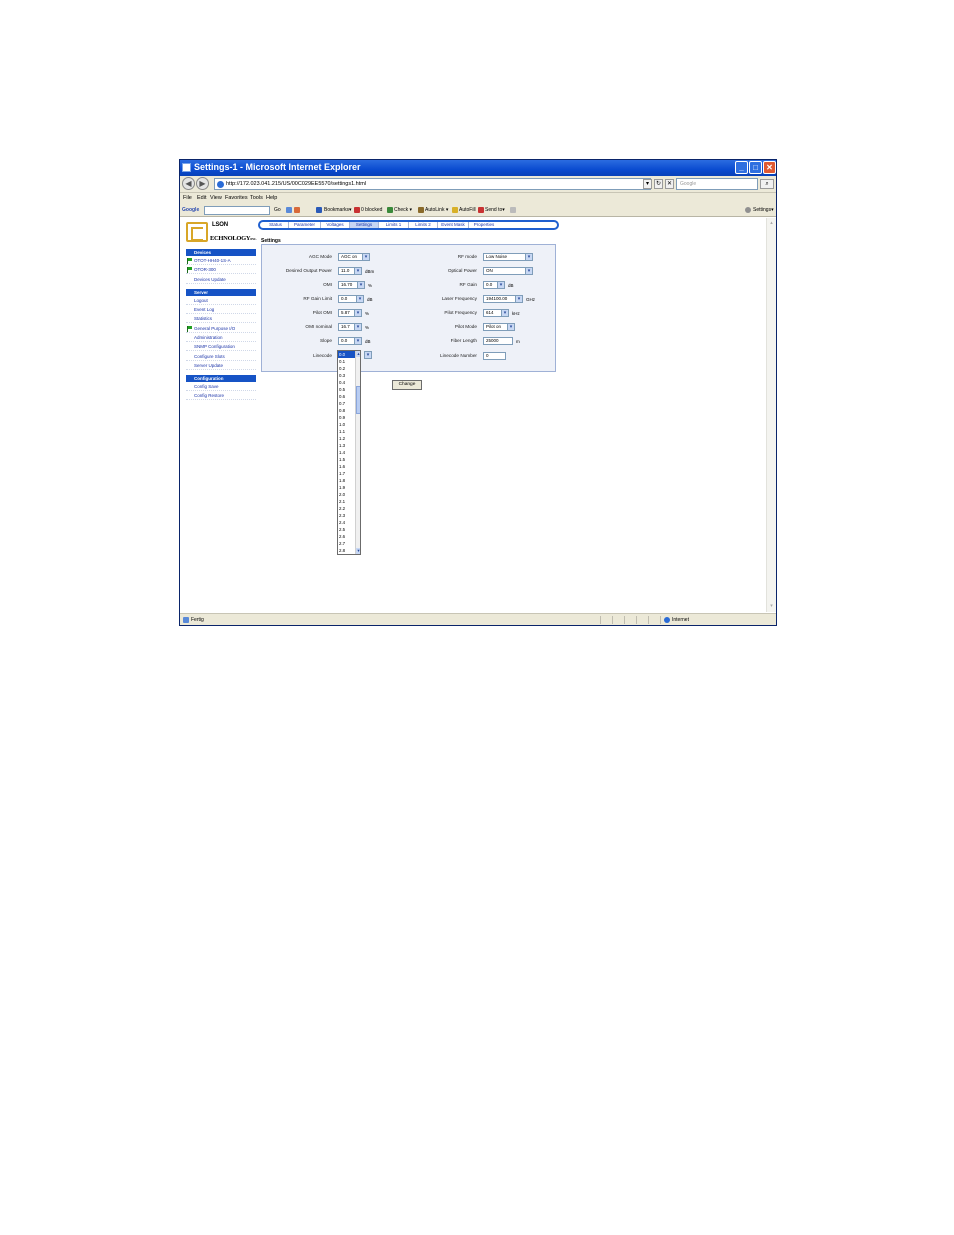  I want to click on slope-option: 2.2, so click(346, 508).